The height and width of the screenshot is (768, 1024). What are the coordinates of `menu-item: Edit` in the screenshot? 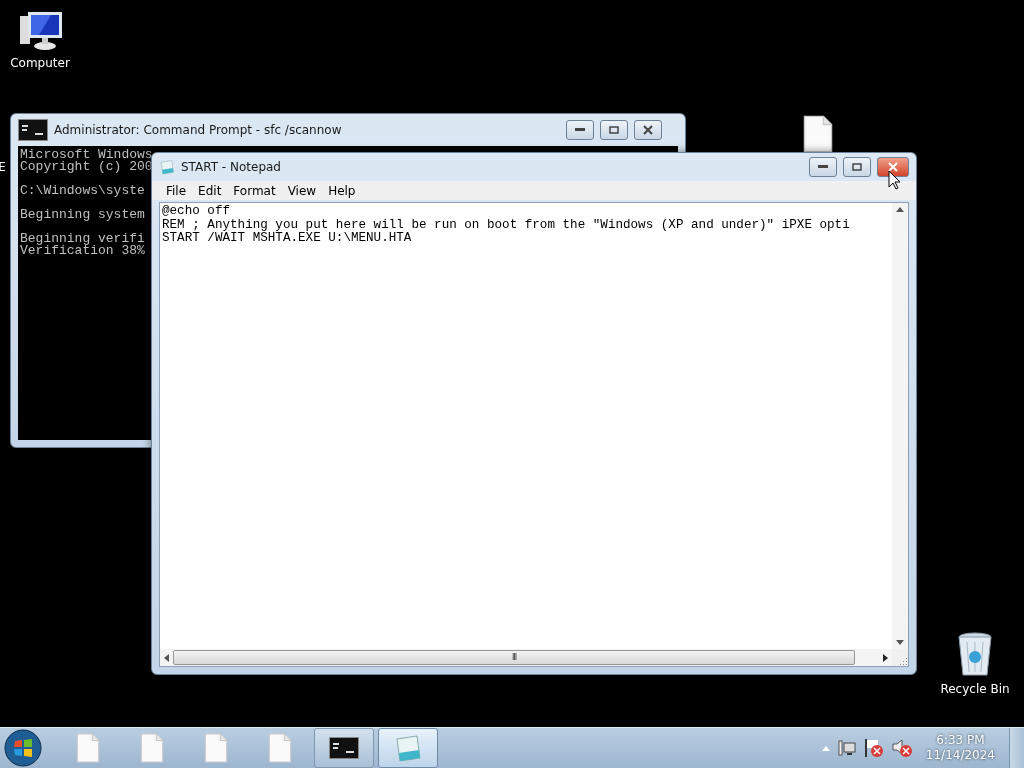 It's located at (210, 190).